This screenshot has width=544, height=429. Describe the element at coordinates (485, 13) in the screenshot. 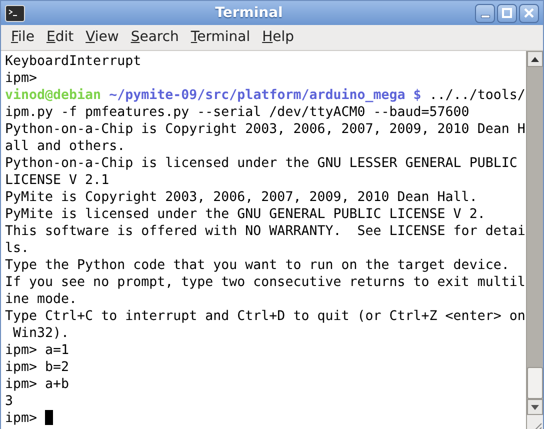

I see `minimize-button` at that location.